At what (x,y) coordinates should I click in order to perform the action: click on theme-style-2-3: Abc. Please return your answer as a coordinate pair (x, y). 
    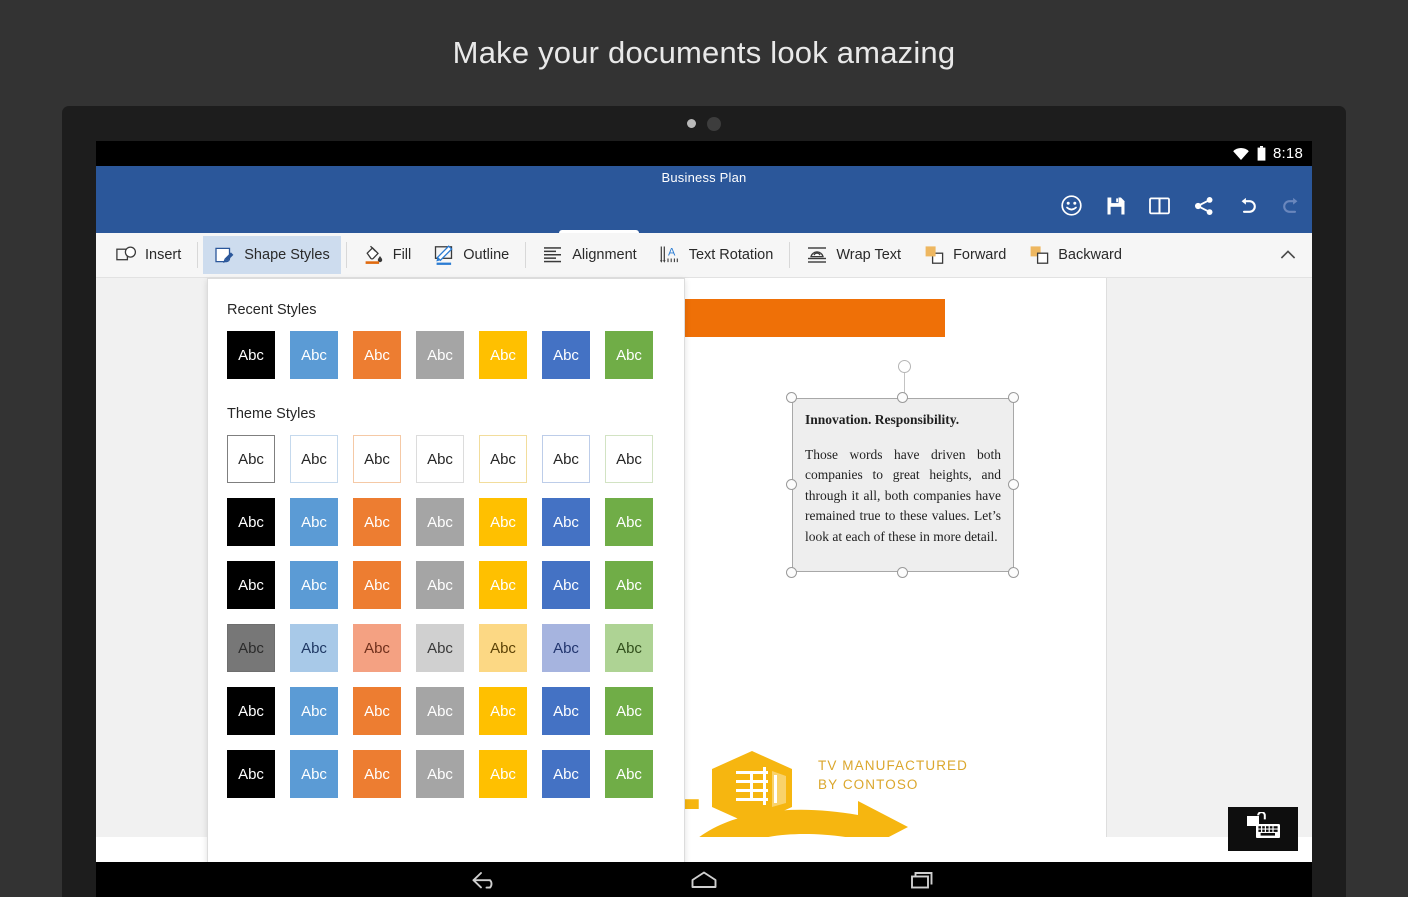
    Looking at the image, I should click on (377, 522).